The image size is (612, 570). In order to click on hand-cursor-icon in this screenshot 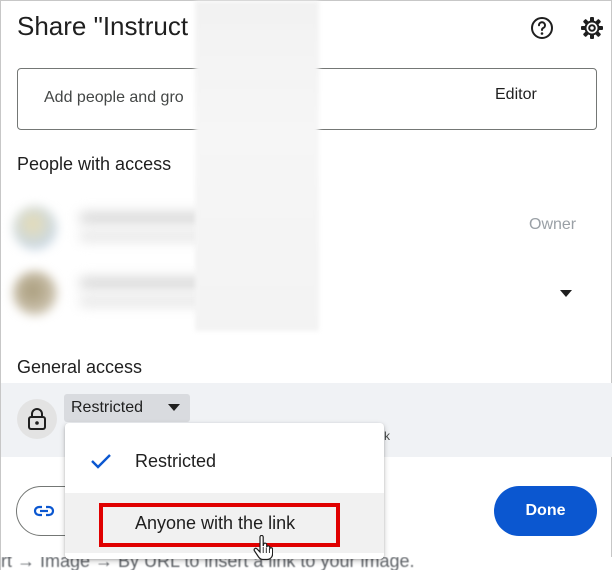, I will do `click(263, 548)`.